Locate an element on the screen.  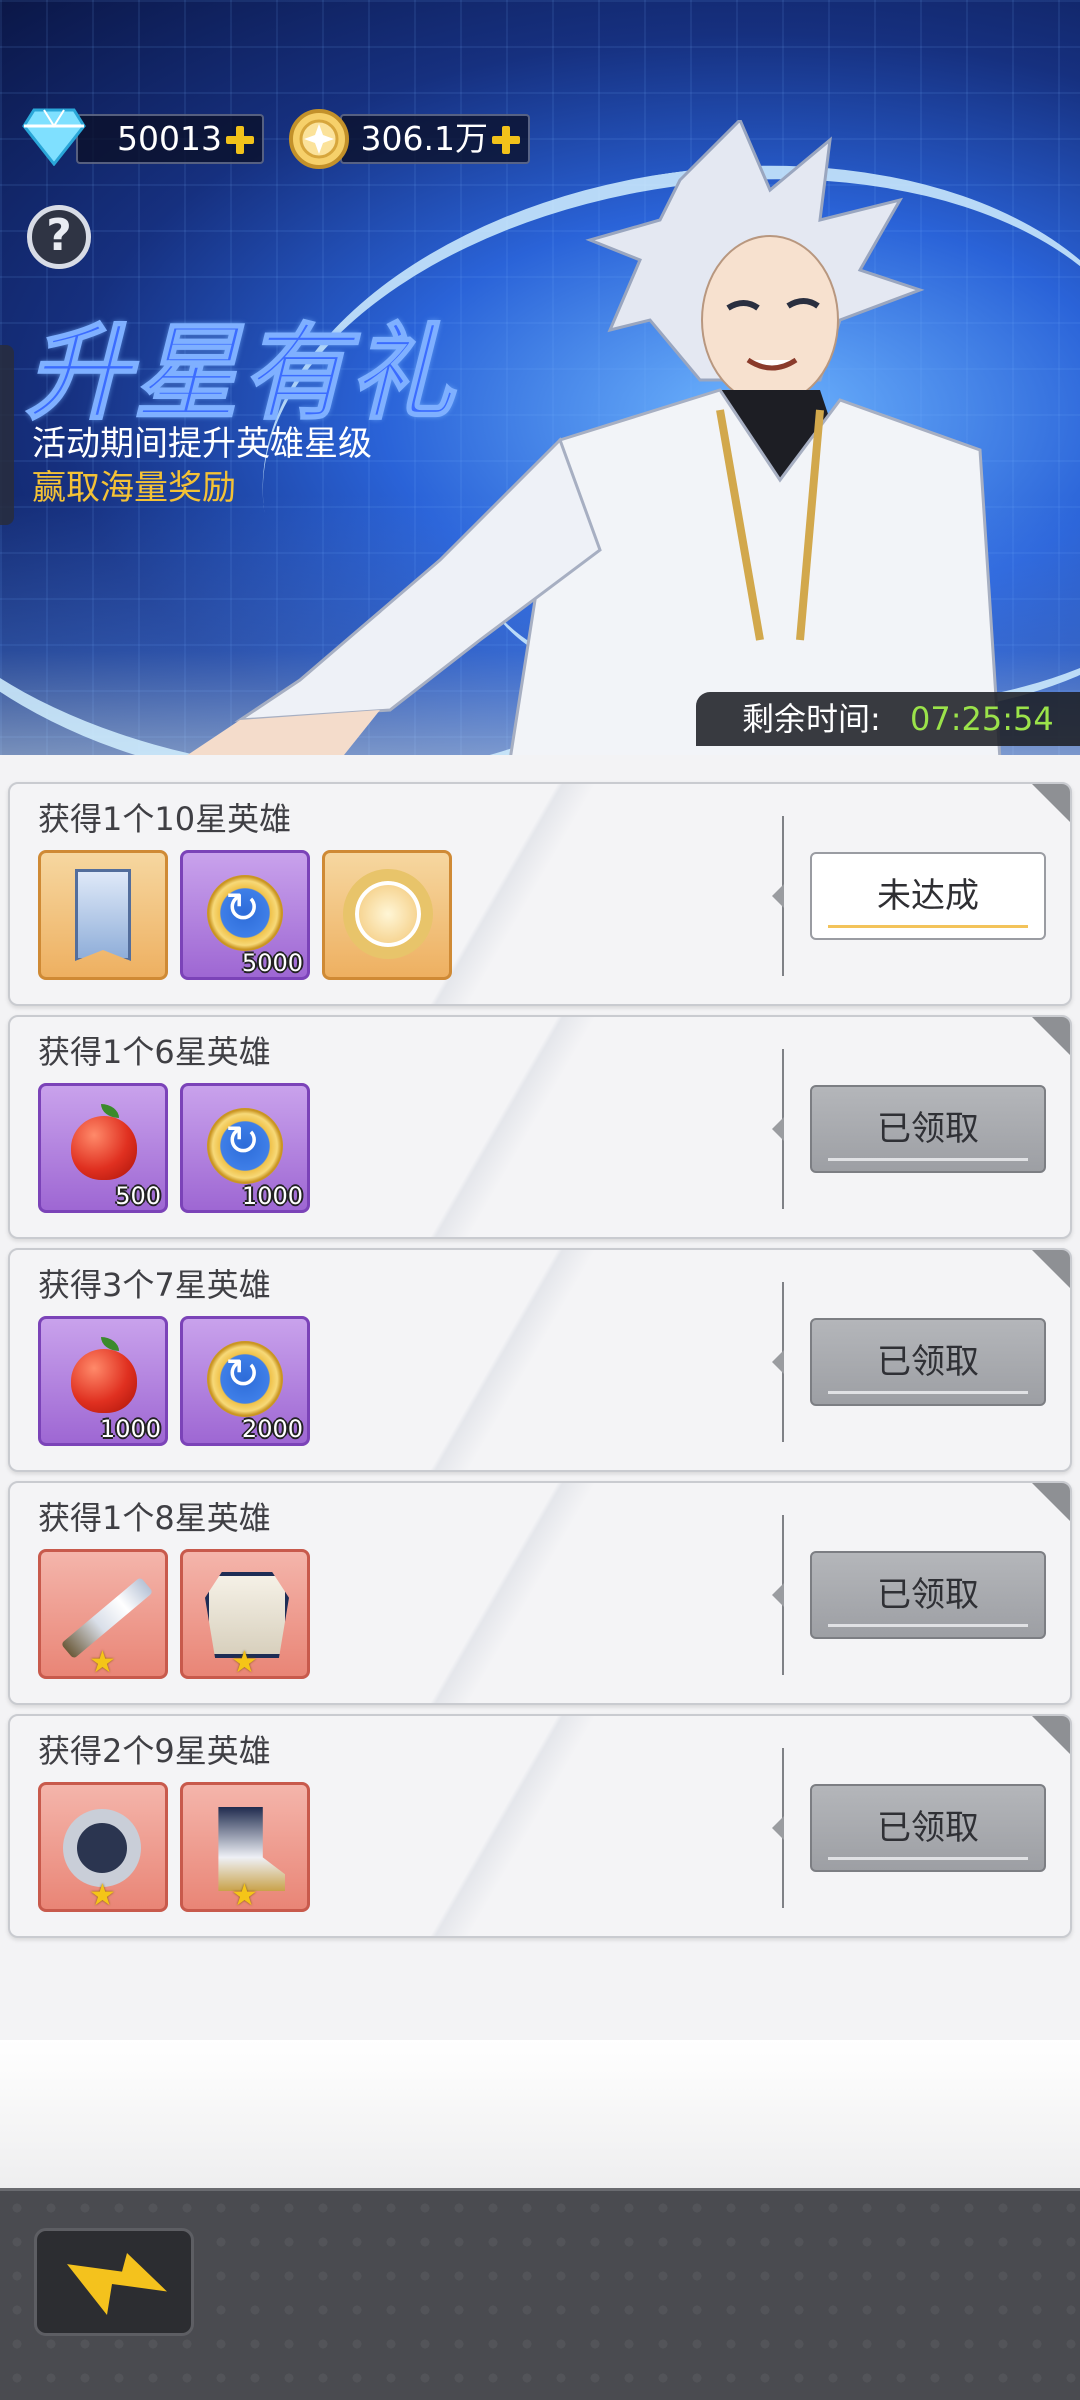
golden-ring-icon is located at coordinates (388, 914).